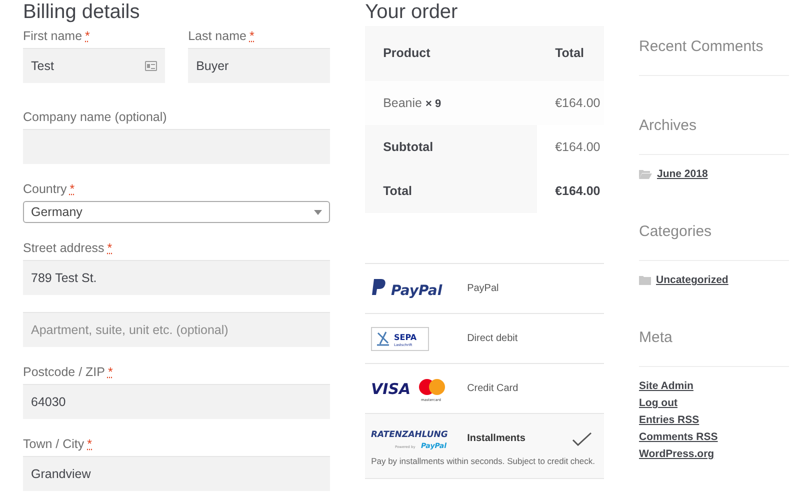  What do you see at coordinates (412, 103) in the screenshot?
I see `table-cell-text: Beanie × 9` at bounding box center [412, 103].